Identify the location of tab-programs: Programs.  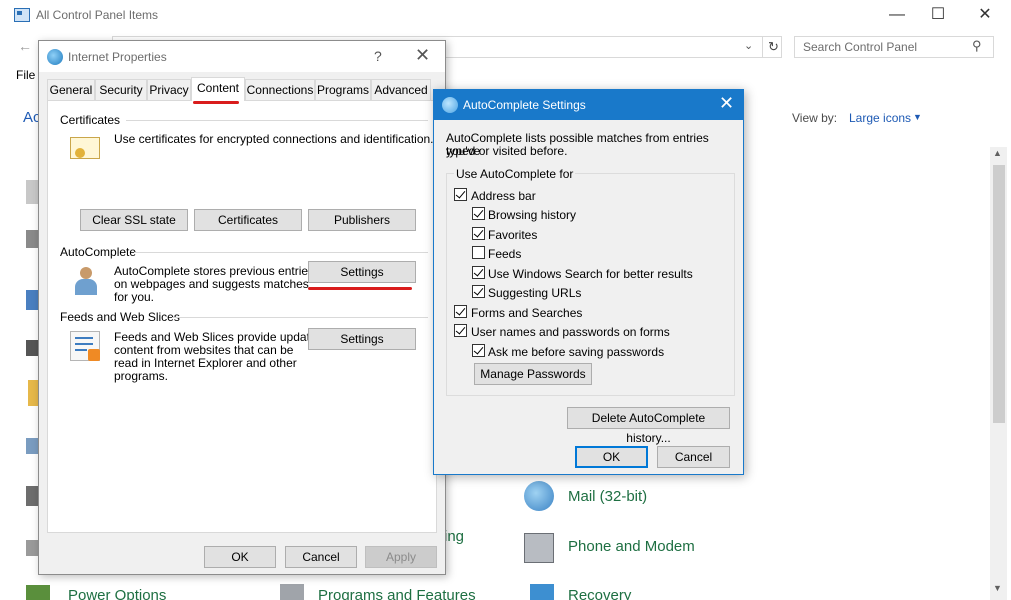
(343, 89).